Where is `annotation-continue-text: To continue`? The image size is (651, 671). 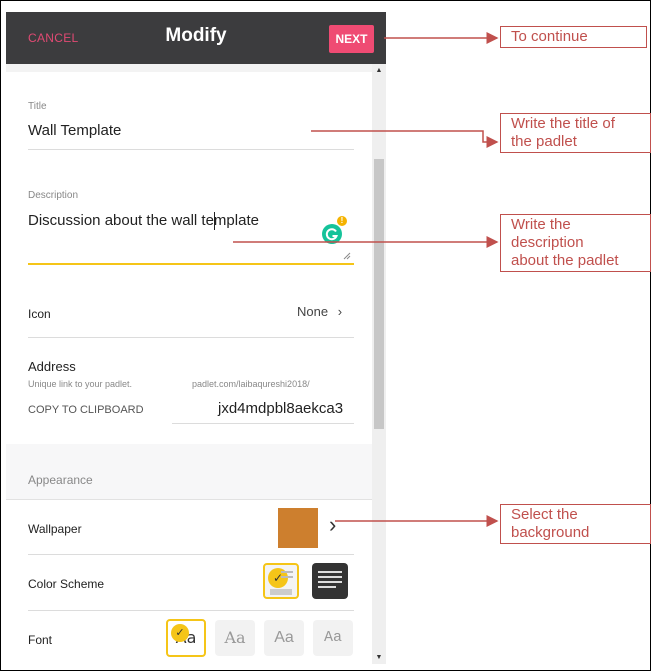
annotation-continue-text: To continue is located at coordinates (549, 36).